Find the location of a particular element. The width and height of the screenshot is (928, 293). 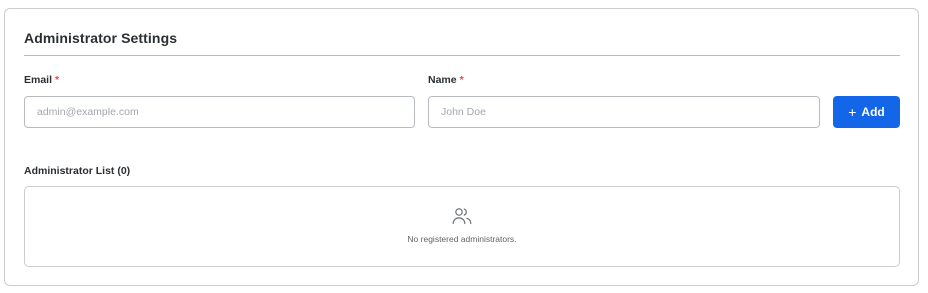

email-label-text: Email is located at coordinates (38, 80).